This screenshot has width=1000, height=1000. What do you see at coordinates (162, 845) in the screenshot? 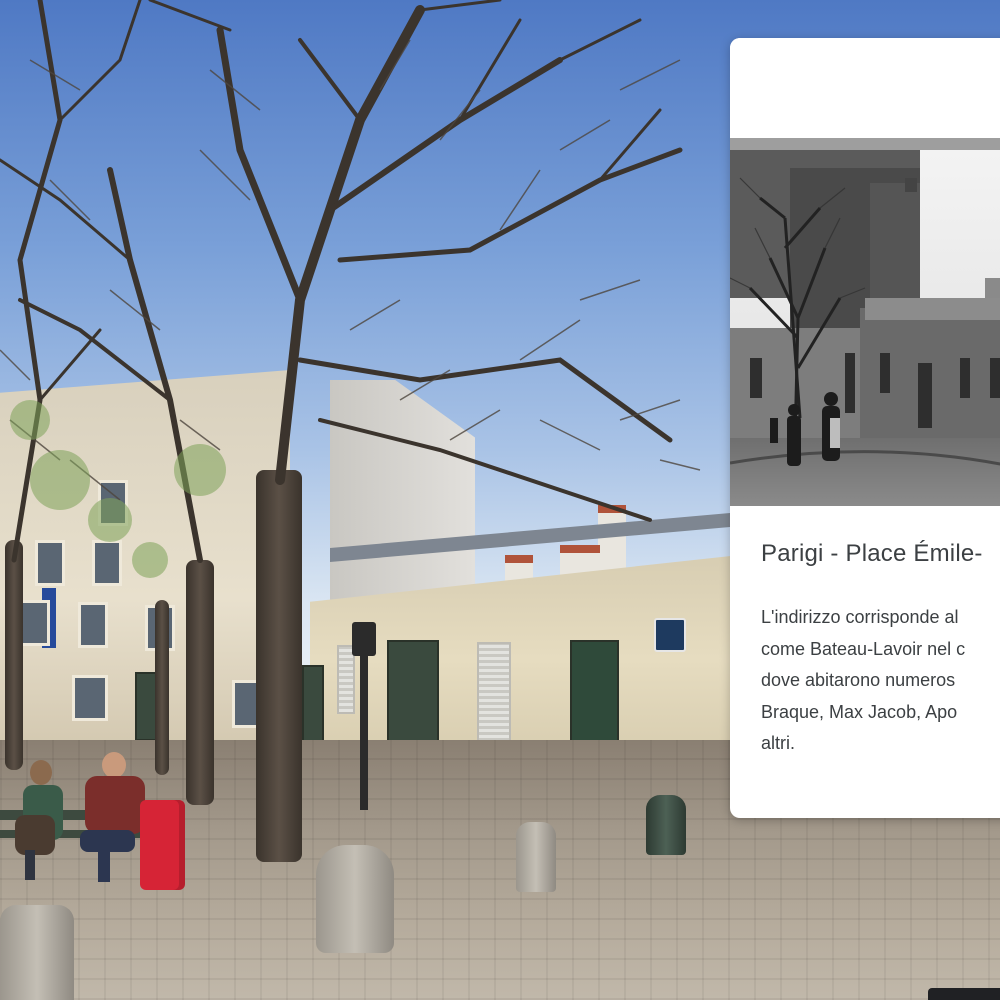
I see `red-suitcase` at bounding box center [162, 845].